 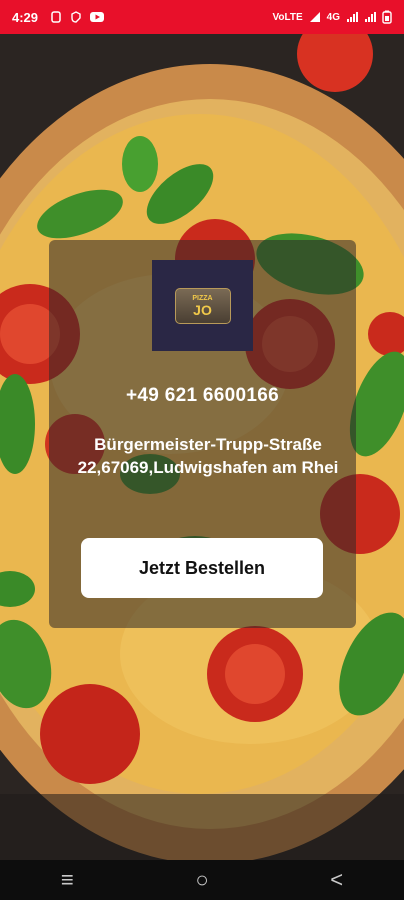 I want to click on navigation-bar: ≡ ○ <, so click(x=202, y=880).